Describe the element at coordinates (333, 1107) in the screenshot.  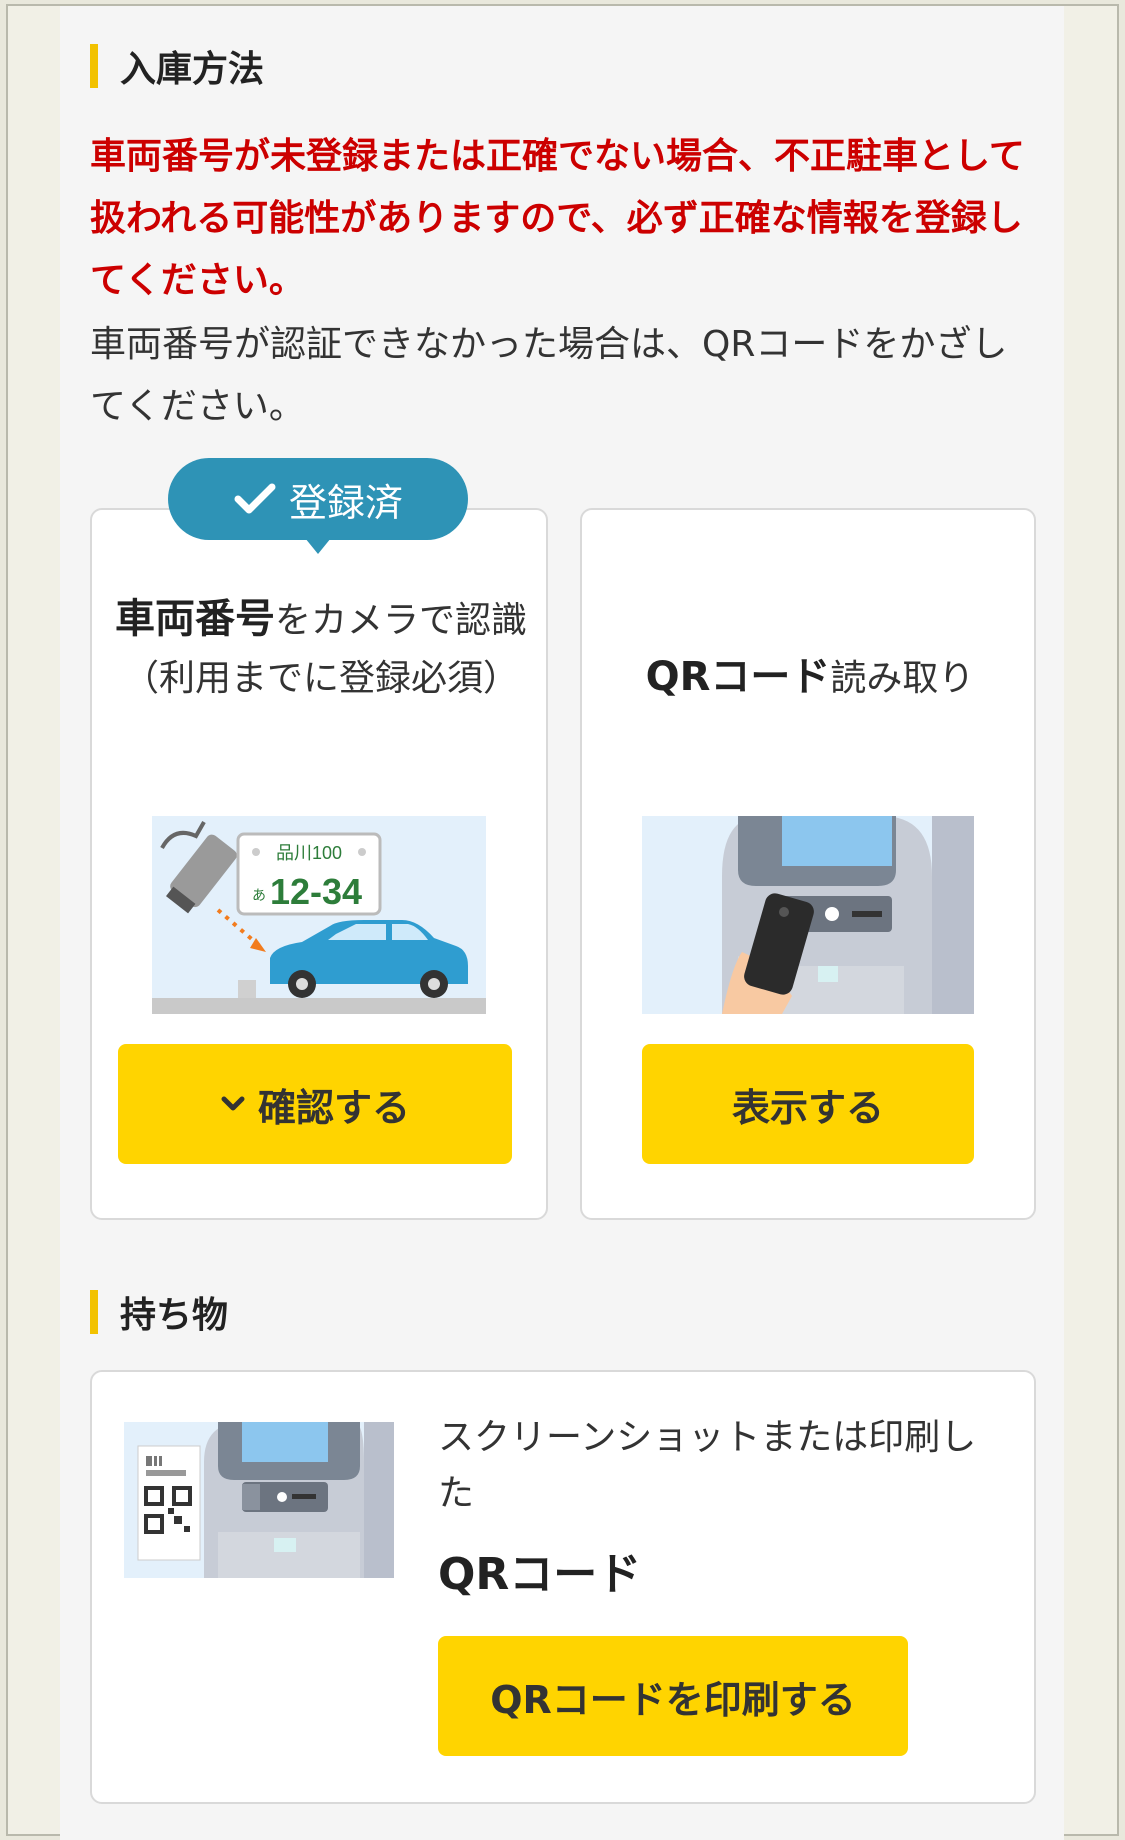
I see `confirm-button-label: 確認する` at that location.